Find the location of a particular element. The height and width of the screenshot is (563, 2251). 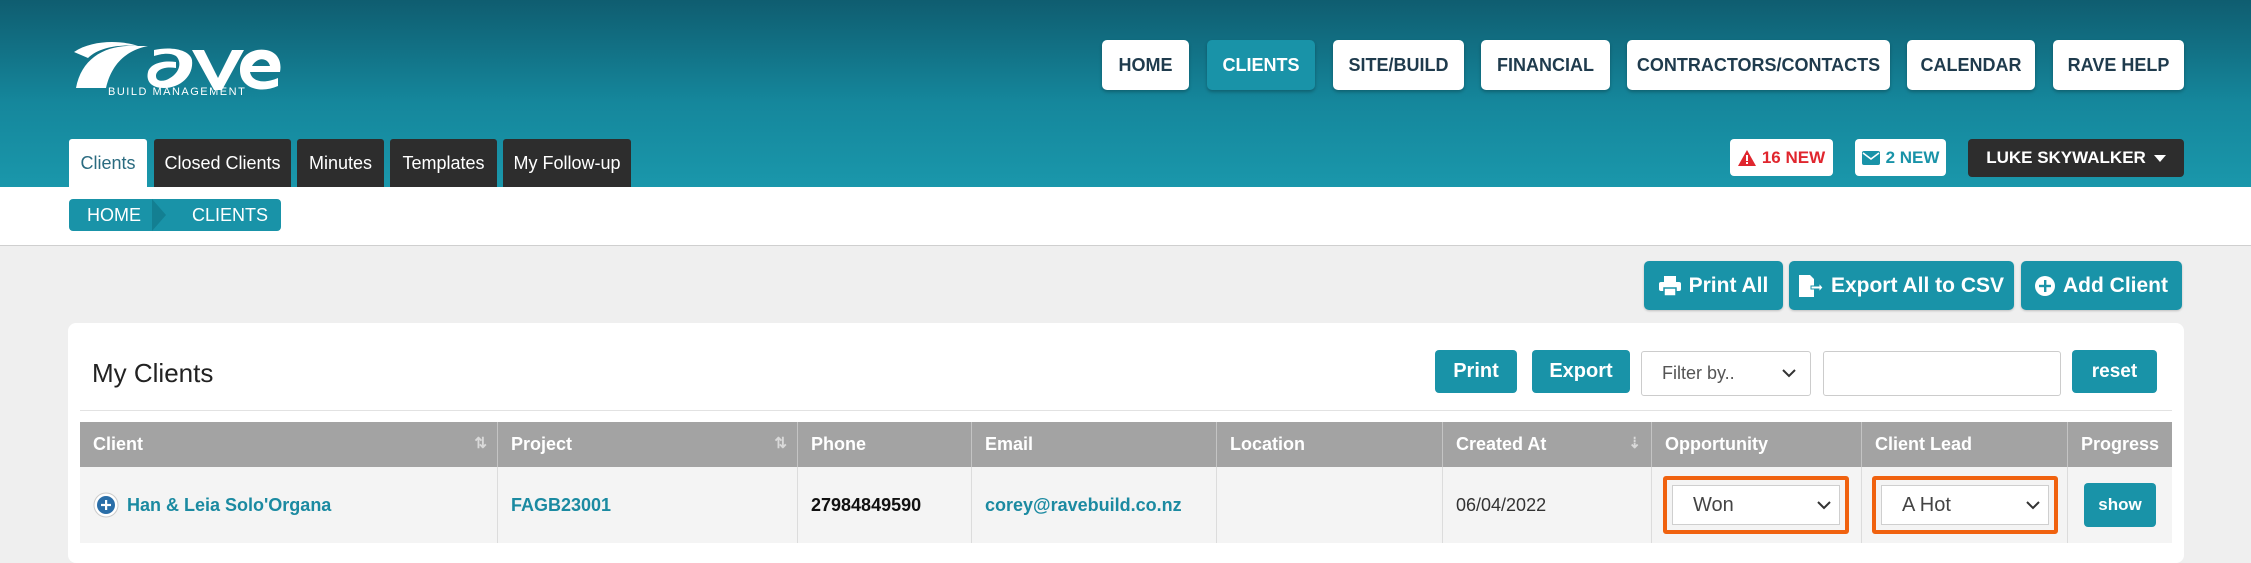

tab-clients: Clients is located at coordinates (108, 163).